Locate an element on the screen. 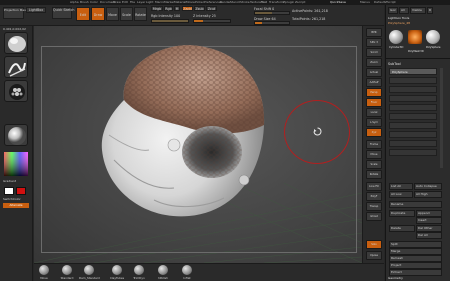 This screenshot has width=450, height=281. all-low-button: All Low is located at coordinates (401, 194).